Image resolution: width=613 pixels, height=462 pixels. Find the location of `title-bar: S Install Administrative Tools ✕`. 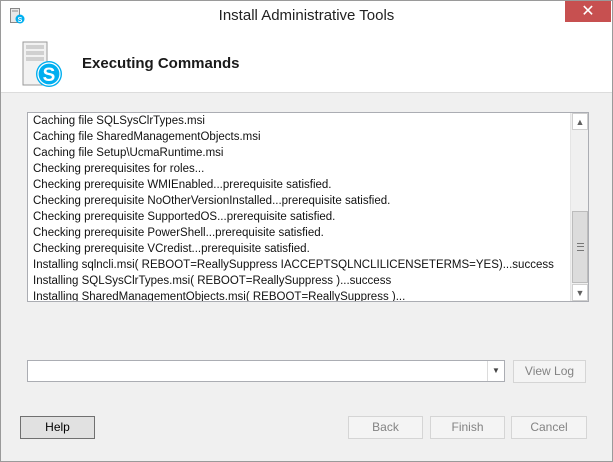

title-bar: S Install Administrative Tools ✕ is located at coordinates (306, 16).